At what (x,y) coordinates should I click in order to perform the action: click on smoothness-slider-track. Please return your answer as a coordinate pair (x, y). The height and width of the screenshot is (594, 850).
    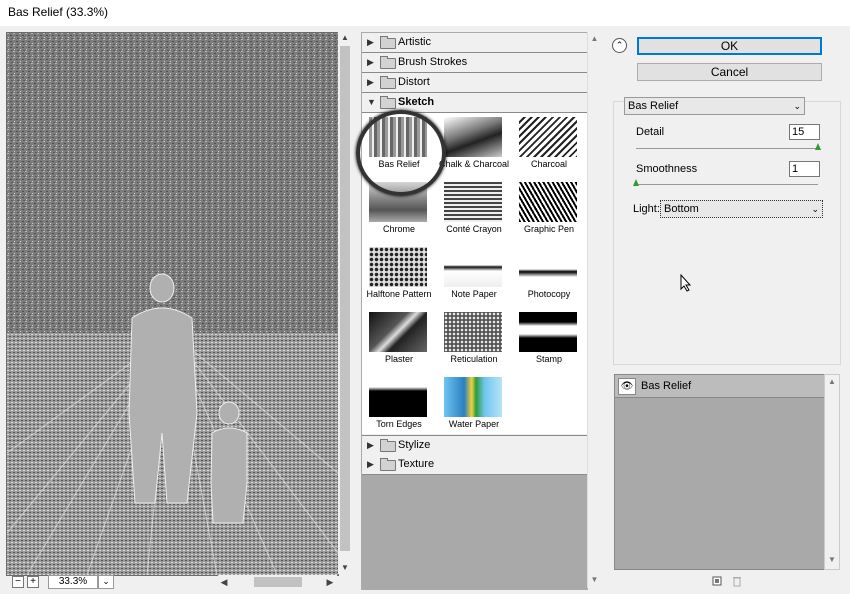
    Looking at the image, I should click on (727, 184).